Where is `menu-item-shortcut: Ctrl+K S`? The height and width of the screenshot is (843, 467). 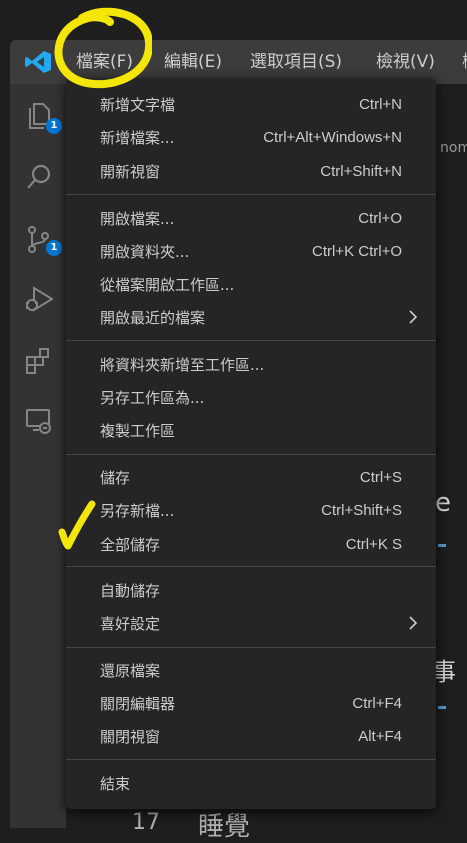 menu-item-shortcut: Ctrl+K S is located at coordinates (373, 544).